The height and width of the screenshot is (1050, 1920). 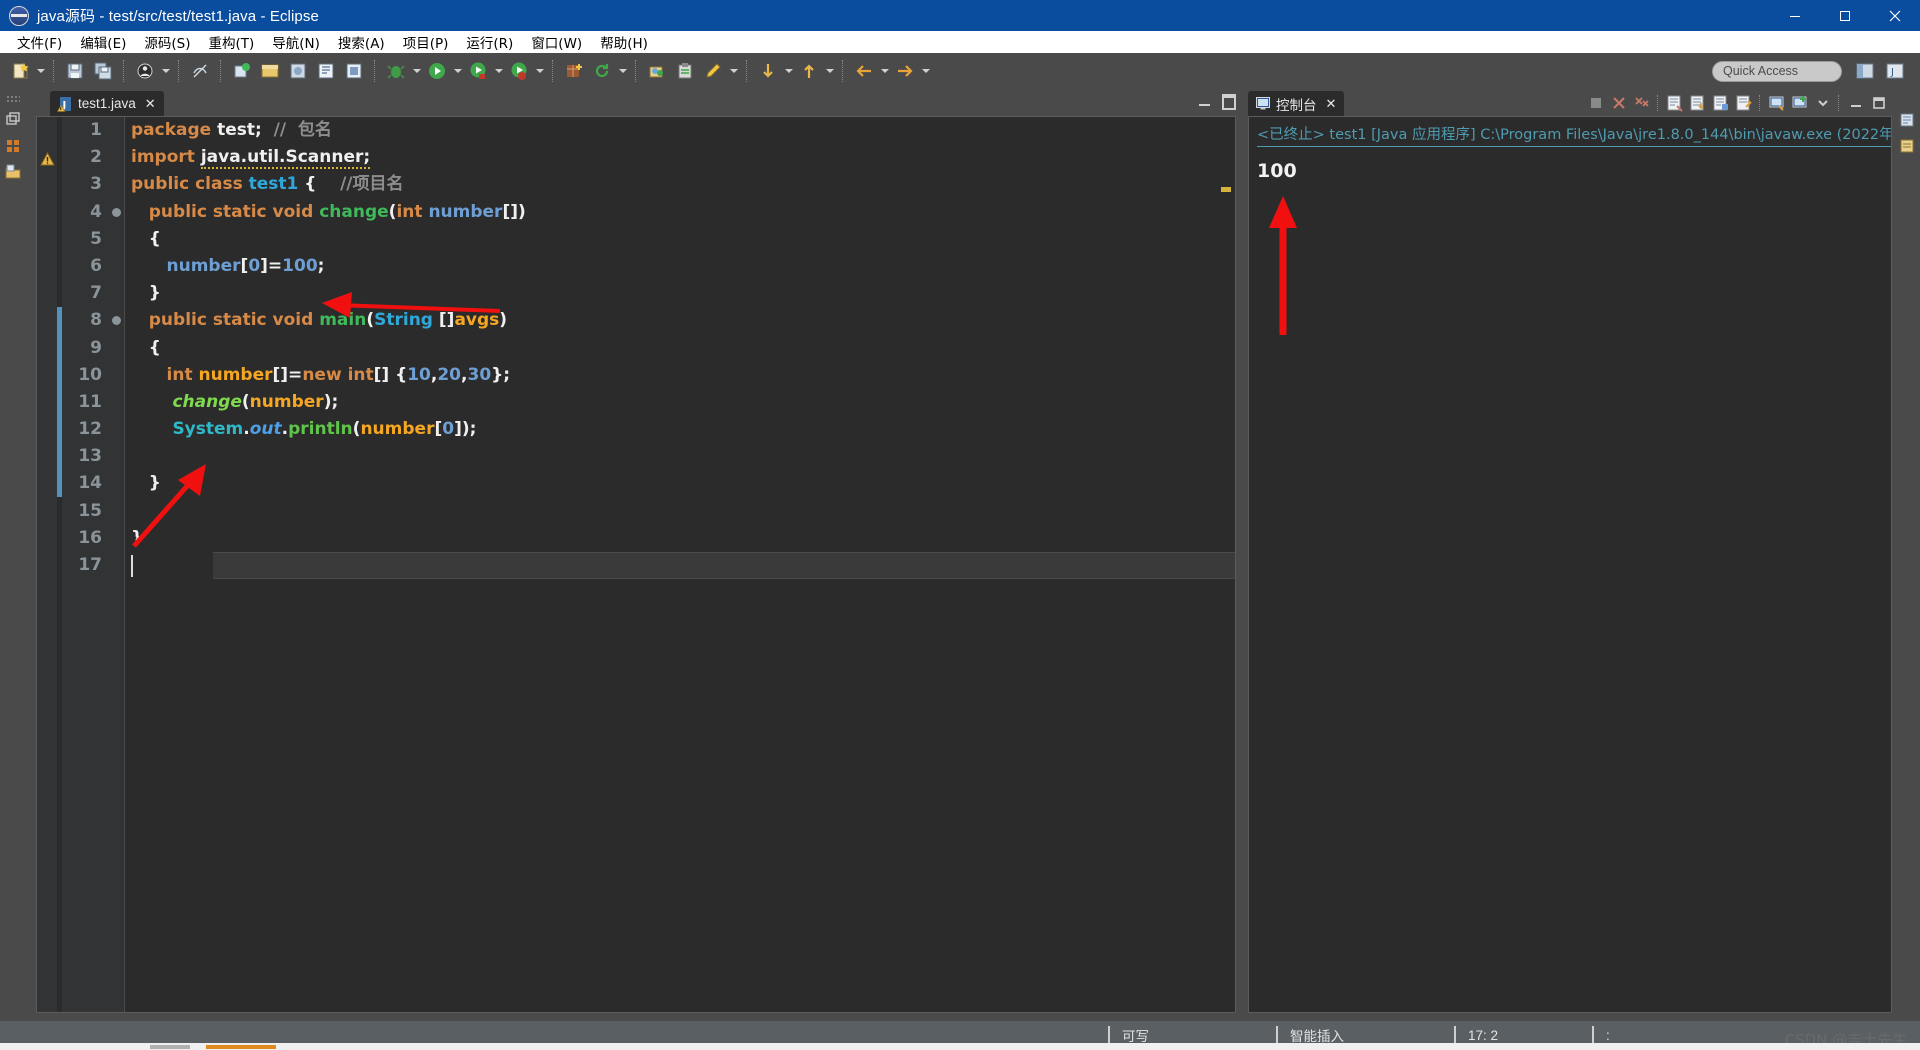 What do you see at coordinates (437, 71) in the screenshot?
I see `run-button` at bounding box center [437, 71].